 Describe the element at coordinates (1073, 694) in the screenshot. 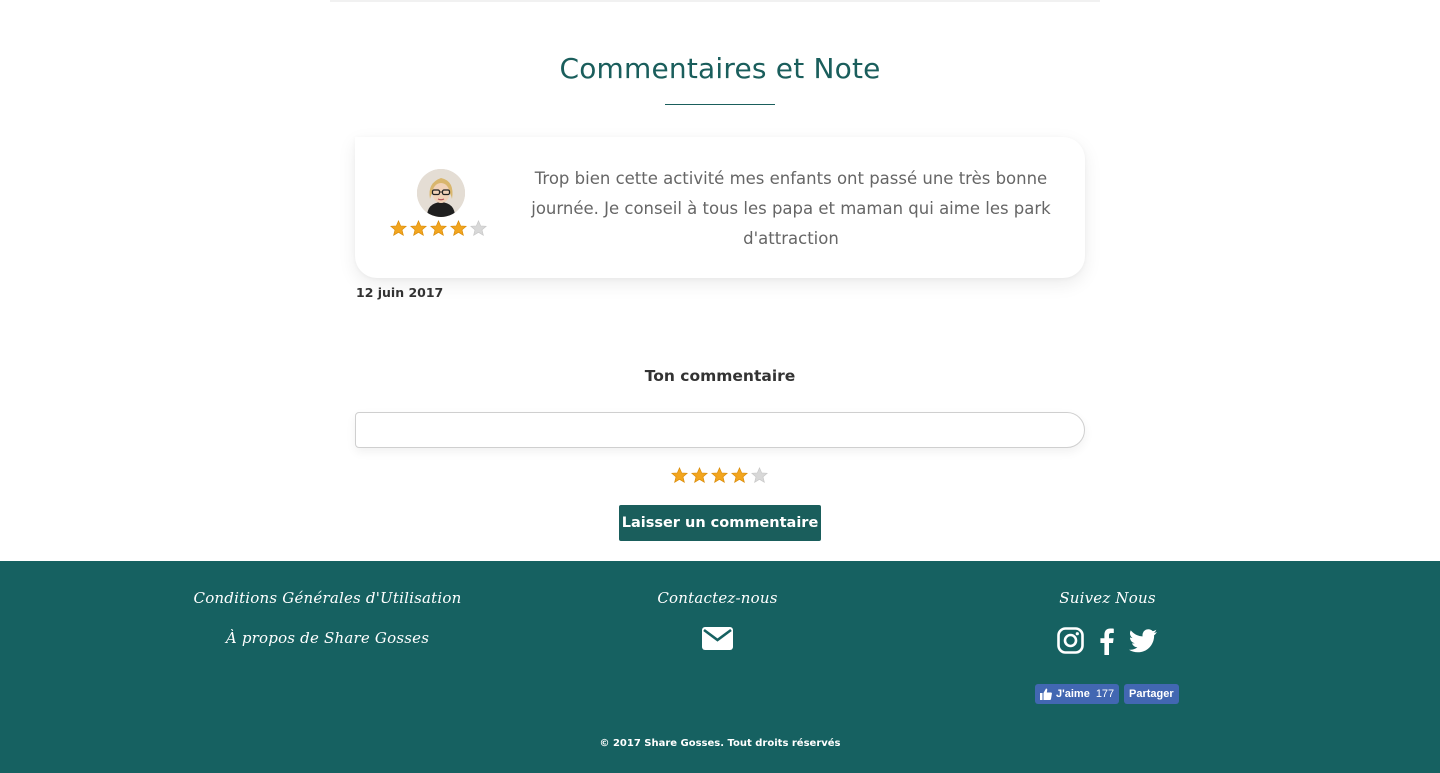

I see `facebook-like-label: J'aime` at that location.